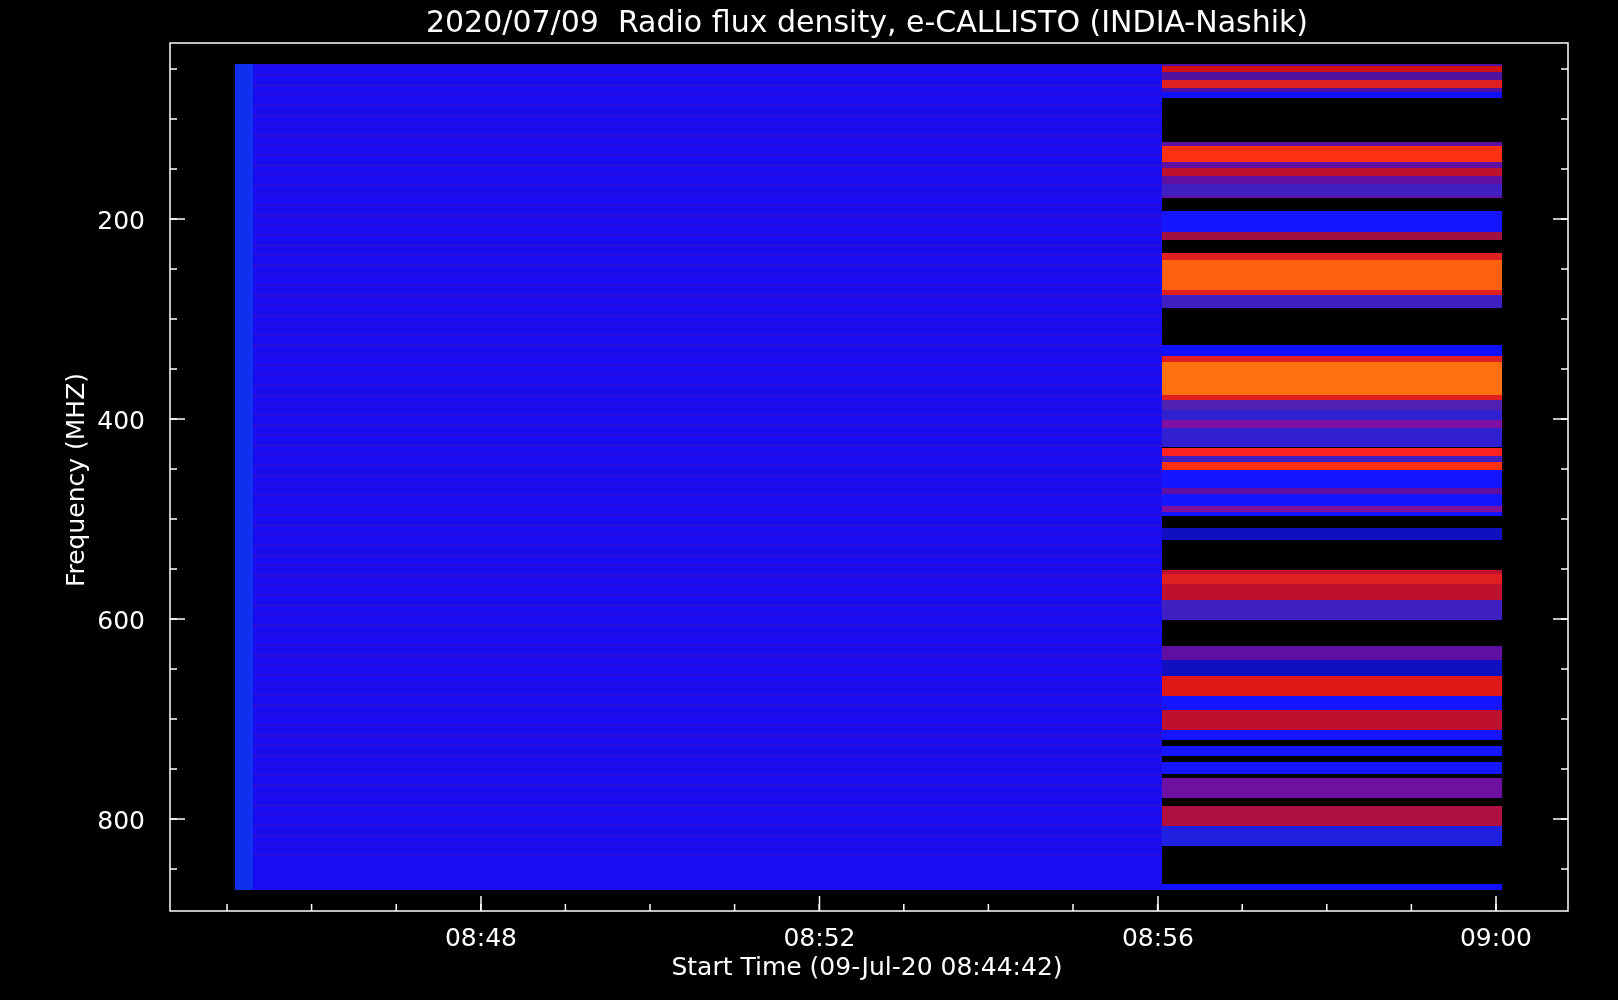 This screenshot has height=1000, width=1618. What do you see at coordinates (867, 21) in the screenshot?
I see `chart-title: 2020/07/09 Radio flux density, e-CALLISTO (INDIA-Nashik)` at bounding box center [867, 21].